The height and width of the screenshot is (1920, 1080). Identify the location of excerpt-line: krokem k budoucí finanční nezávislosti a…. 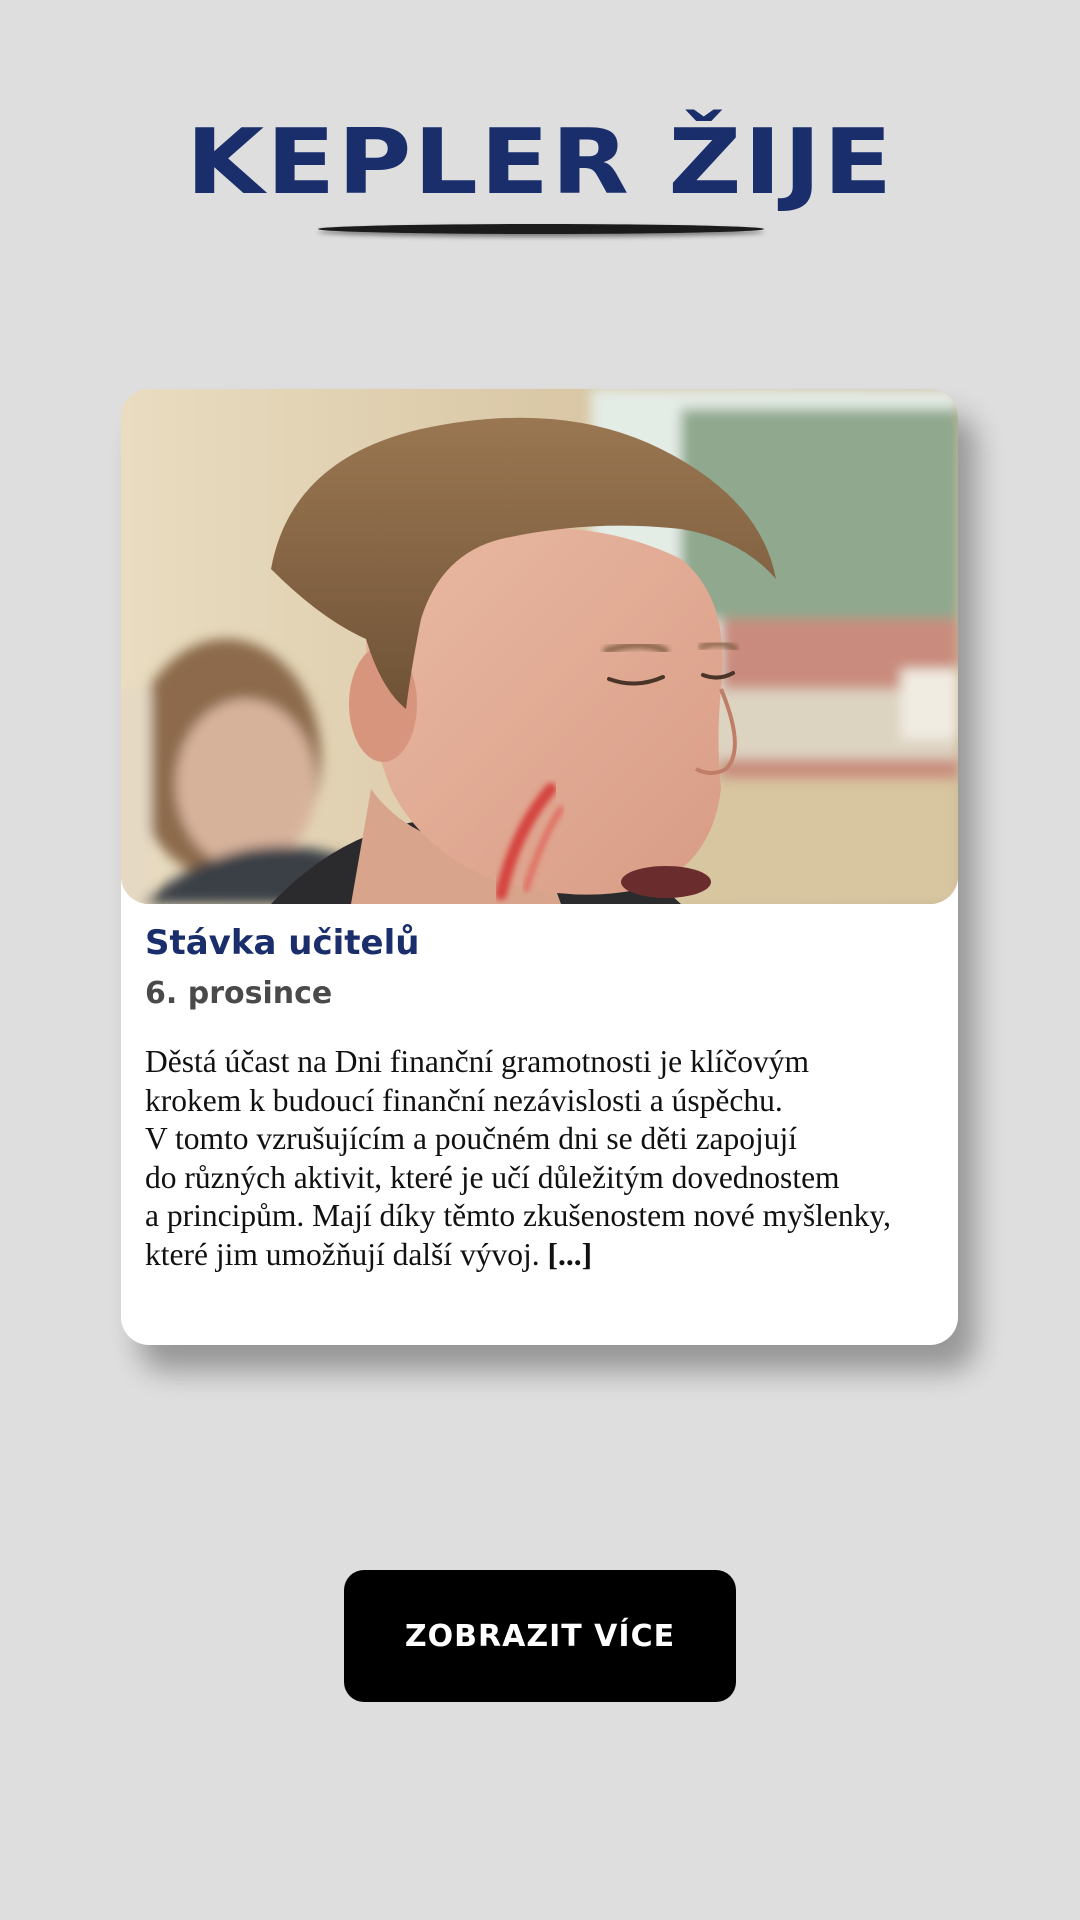
(464, 1100).